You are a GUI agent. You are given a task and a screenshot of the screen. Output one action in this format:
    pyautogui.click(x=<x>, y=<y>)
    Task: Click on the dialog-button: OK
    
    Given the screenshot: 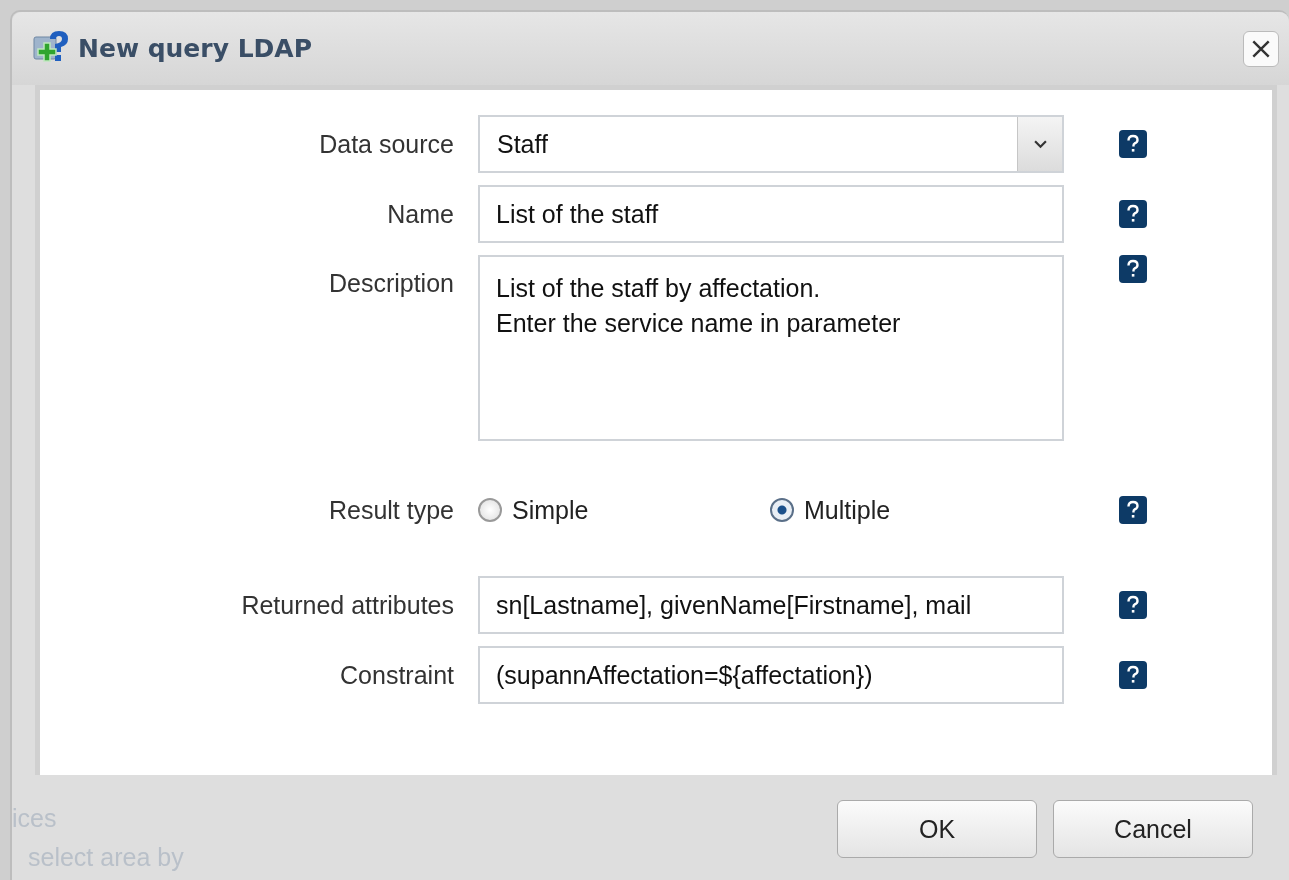 What is the action you would take?
    pyautogui.click(x=937, y=829)
    